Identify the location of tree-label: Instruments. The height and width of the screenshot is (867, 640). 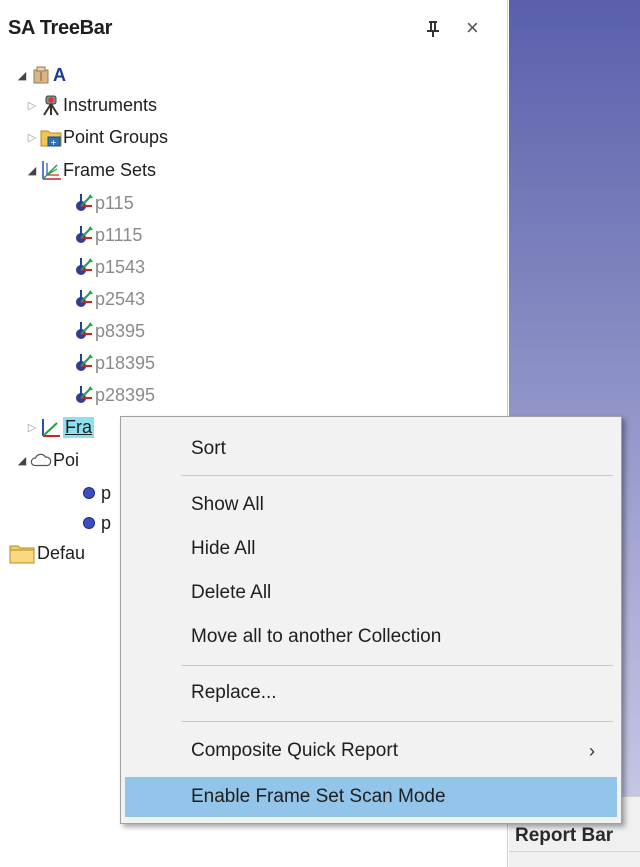
(110, 104).